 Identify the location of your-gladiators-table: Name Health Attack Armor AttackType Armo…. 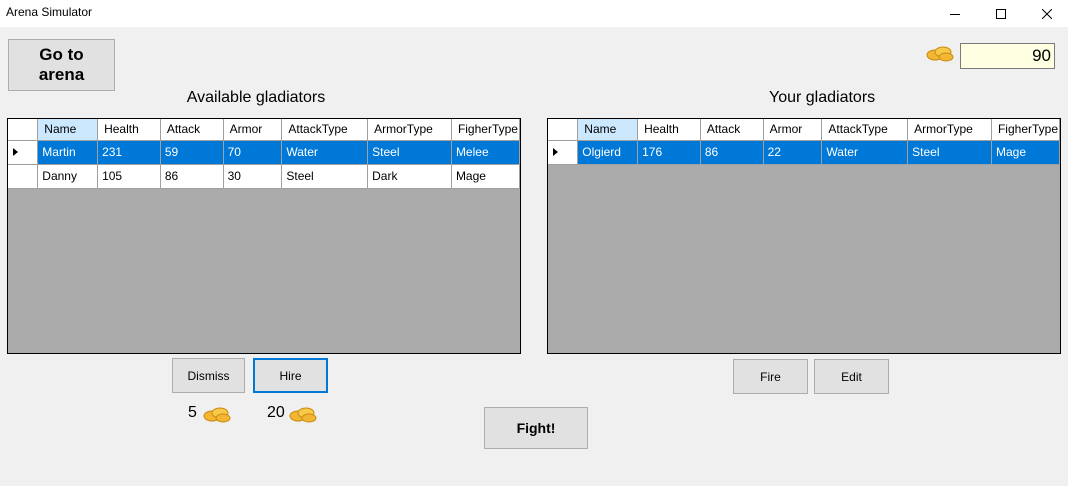
(804, 142).